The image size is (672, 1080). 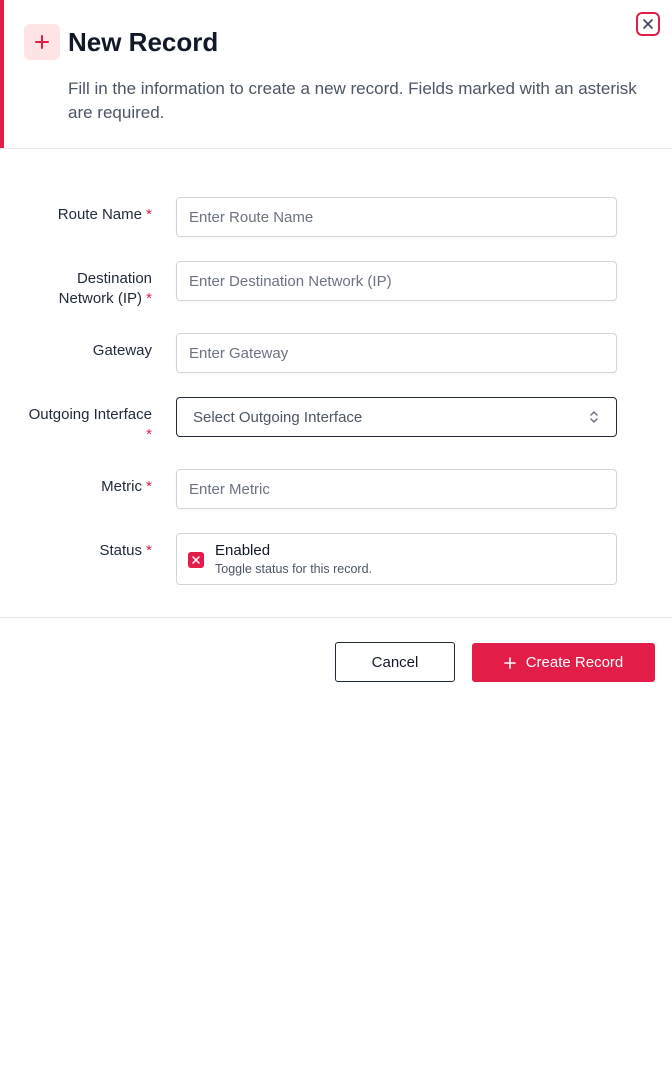 What do you see at coordinates (126, 486) in the screenshot?
I see `metric-label: Metric *` at bounding box center [126, 486].